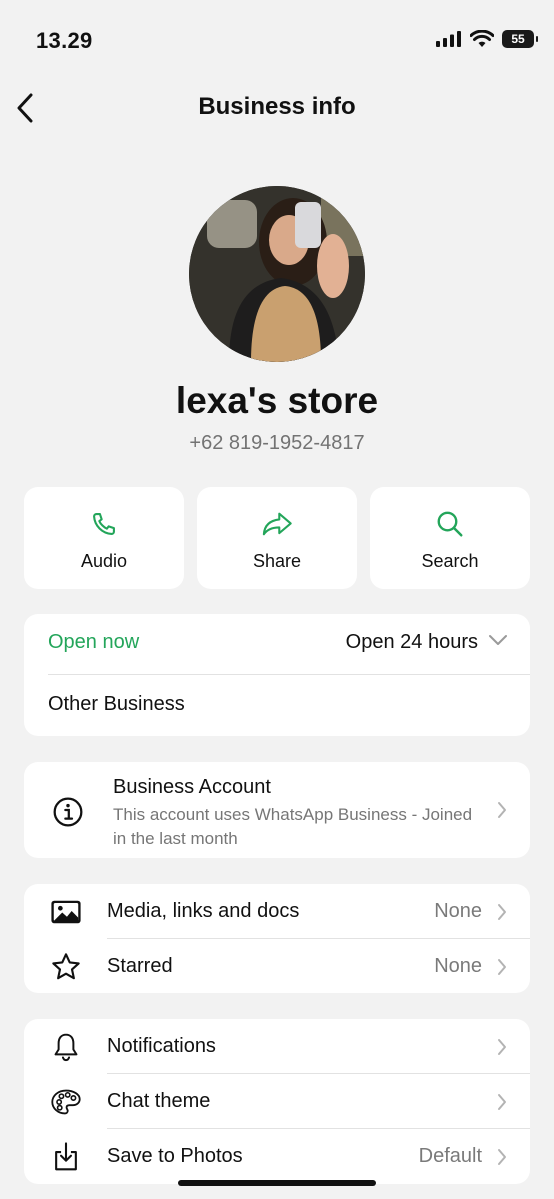  I want to click on menu-label: Starred, so click(140, 966).